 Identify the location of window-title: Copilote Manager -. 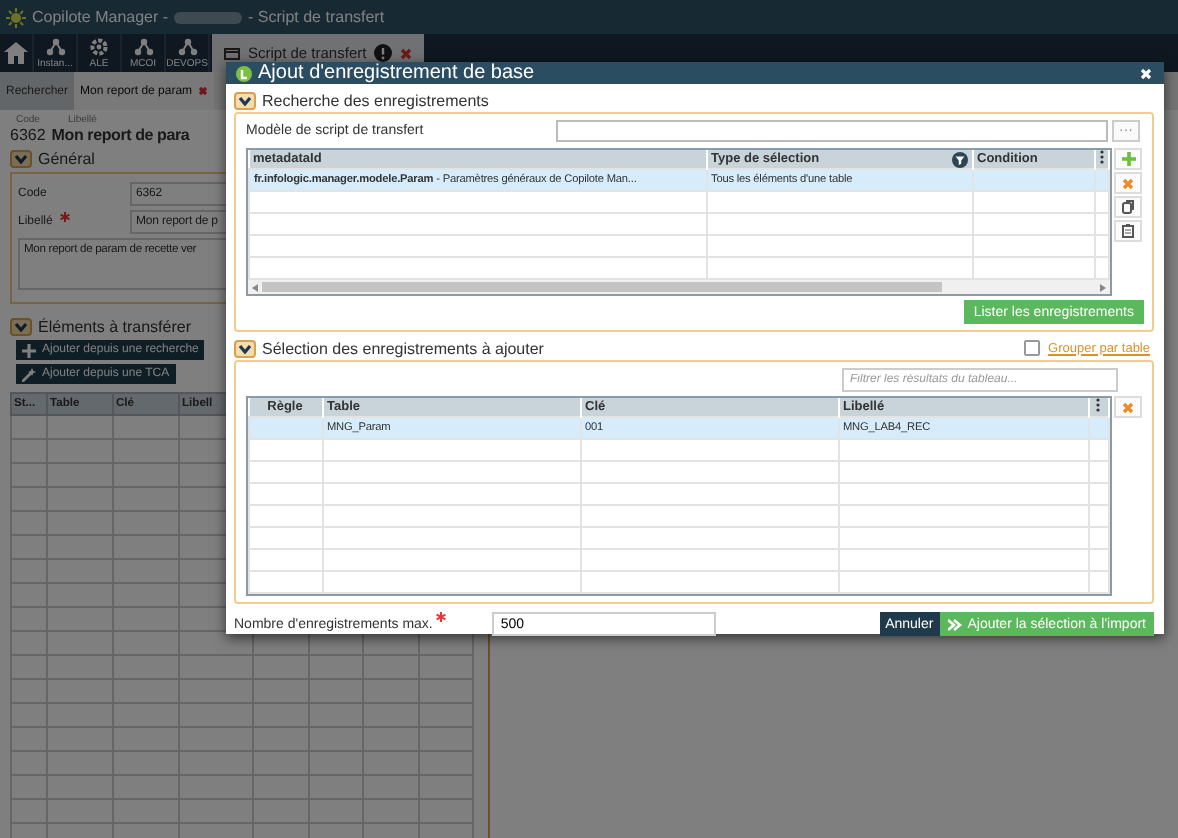
(100, 17).